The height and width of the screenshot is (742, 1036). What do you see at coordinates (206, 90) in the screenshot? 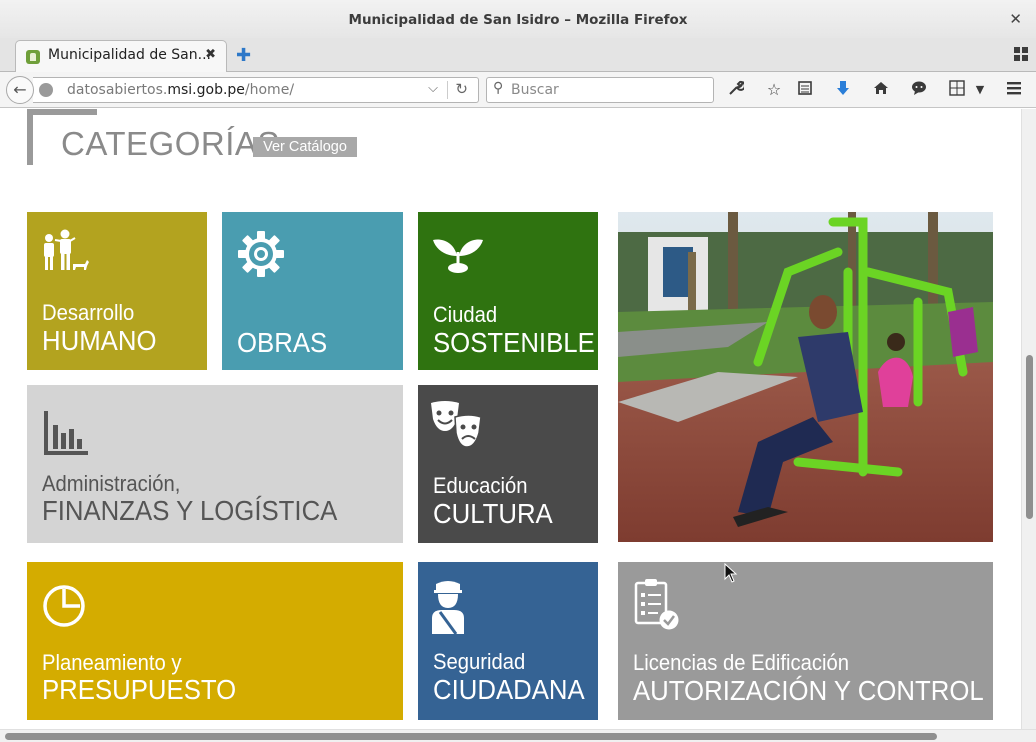
I see `url-domain: msi.gob.pe` at bounding box center [206, 90].